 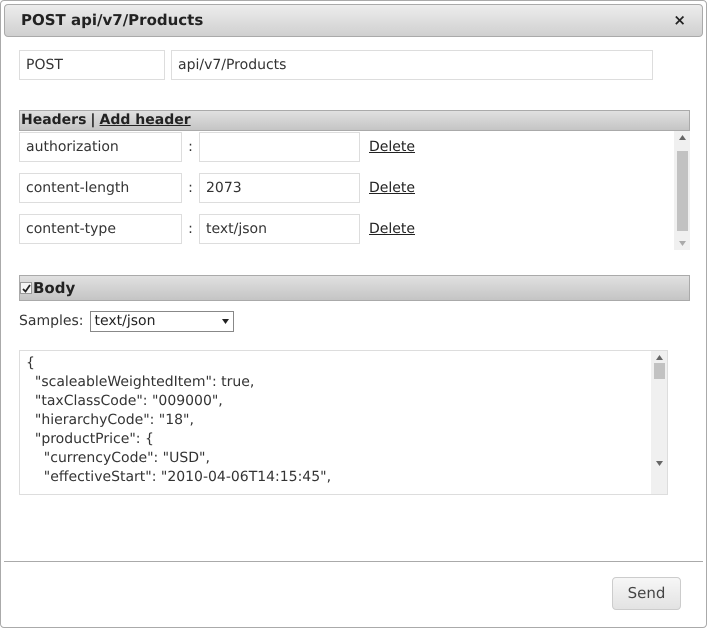 I want to click on add-header-link: Add header, so click(x=145, y=120).